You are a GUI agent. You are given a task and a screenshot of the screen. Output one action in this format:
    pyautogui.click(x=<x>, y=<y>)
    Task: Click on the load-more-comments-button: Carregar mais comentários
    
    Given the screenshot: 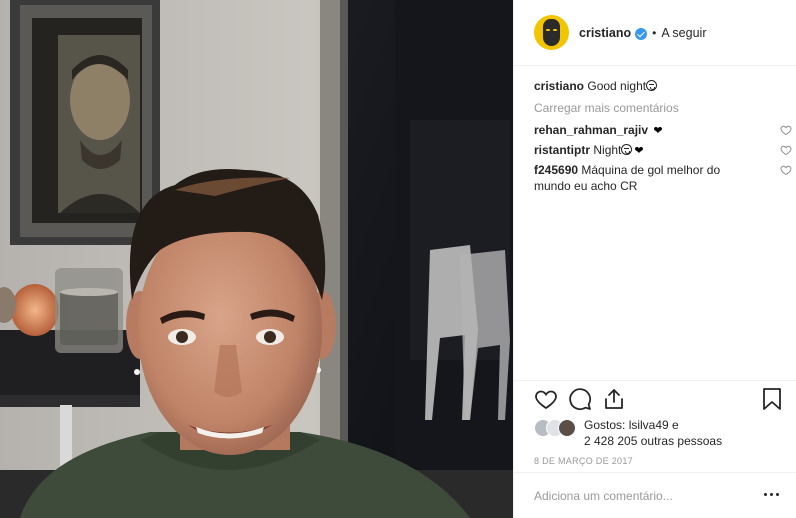 What is the action you would take?
    pyautogui.click(x=659, y=108)
    